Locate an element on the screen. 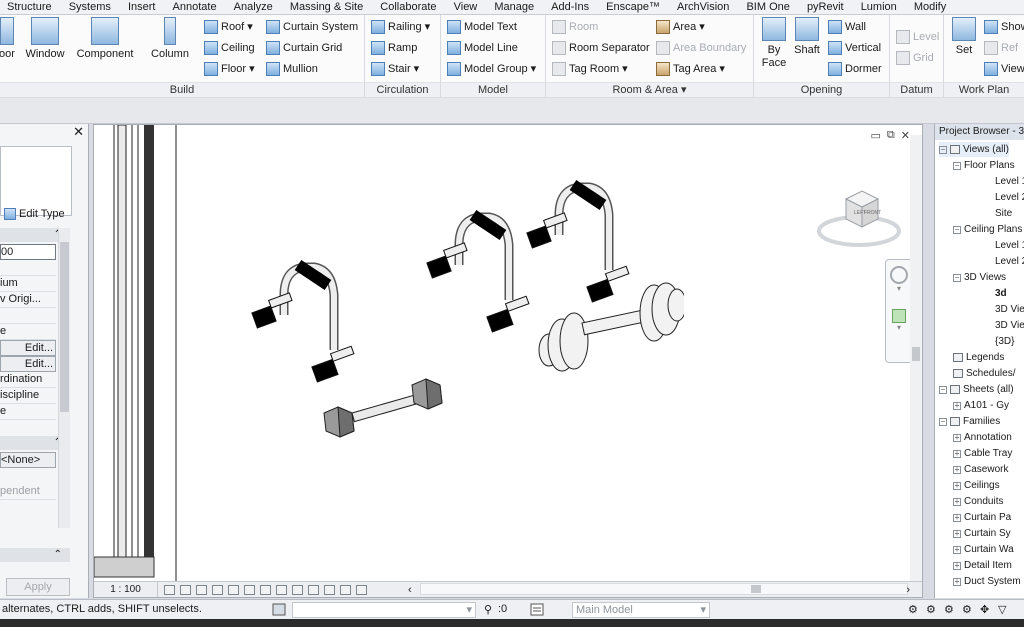  visual-style-icon is located at coordinates (185, 589).